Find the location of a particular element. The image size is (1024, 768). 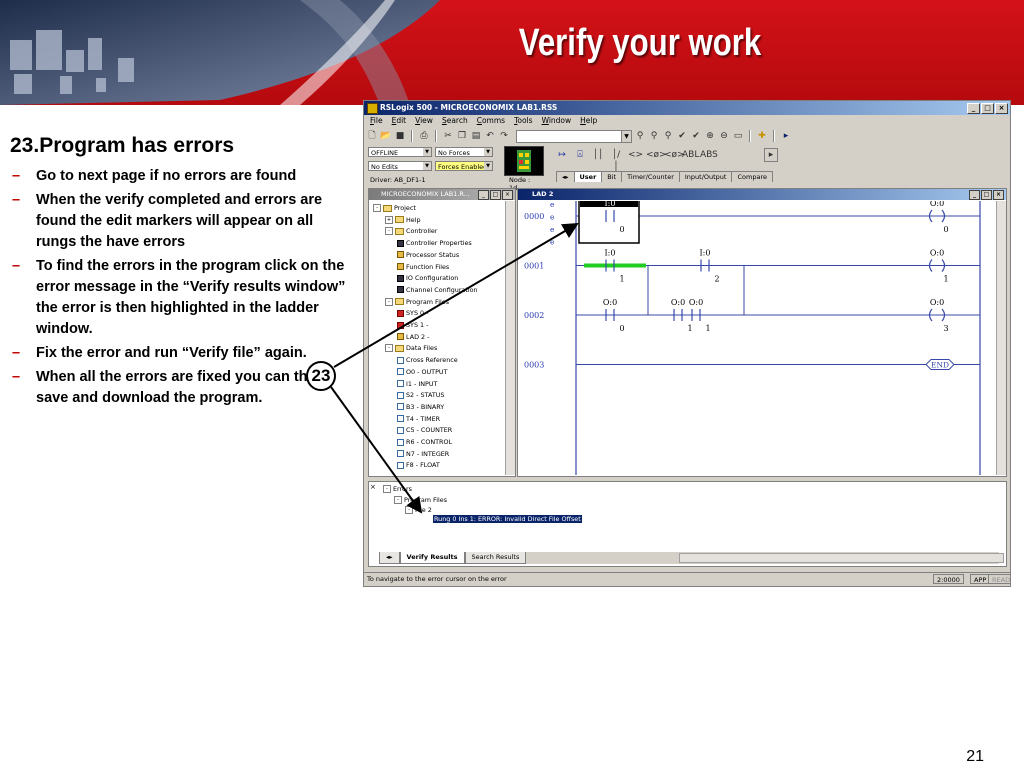

tree-item: O0 - OUTPUT is located at coordinates (422, 372).